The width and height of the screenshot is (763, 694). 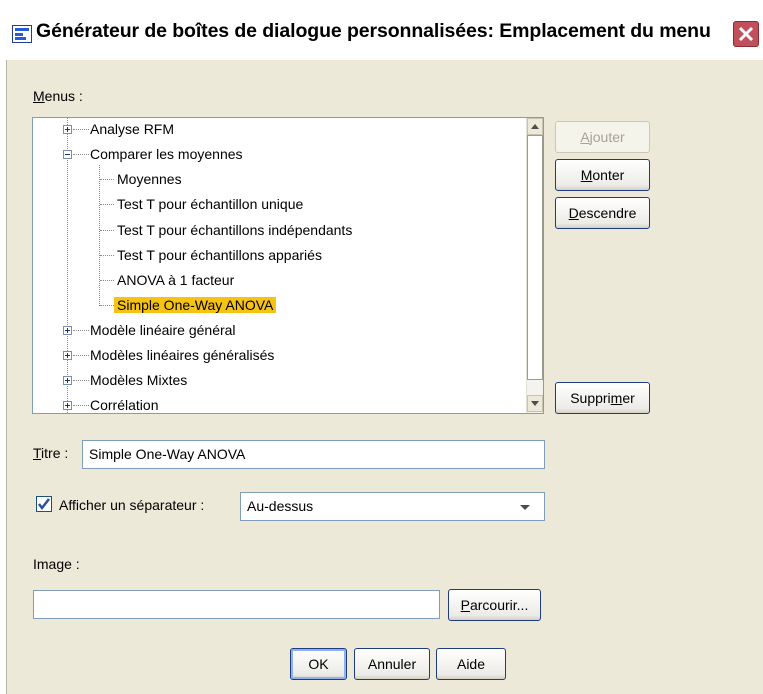 I want to click on tree-item: Modèle linéaire général, so click(x=163, y=330).